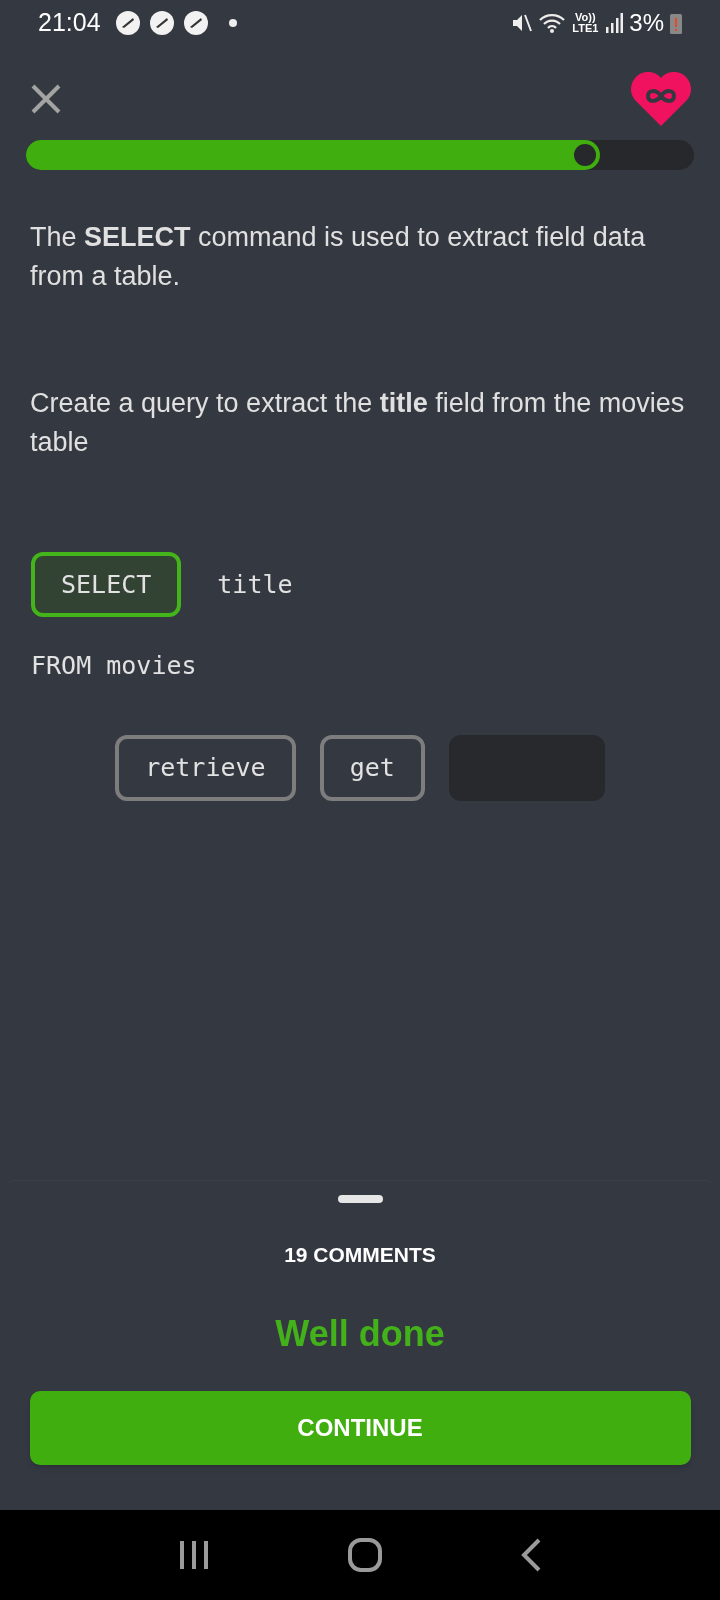  I want to click on back-icon, so click(530, 1555).